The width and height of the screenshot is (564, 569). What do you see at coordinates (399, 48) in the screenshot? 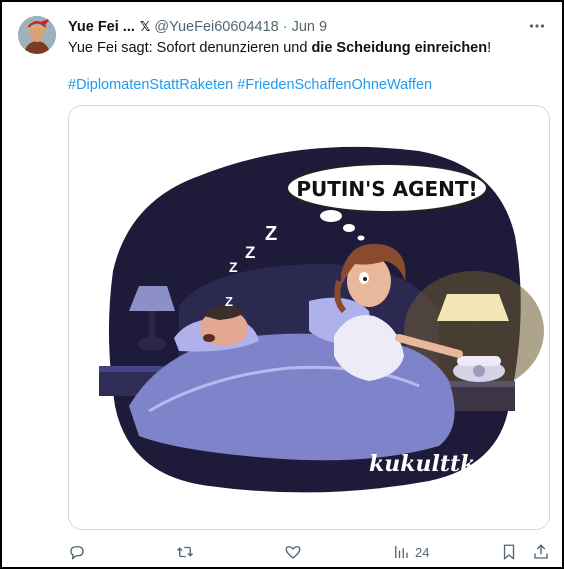
I see `tweet-text-bold: die Scheidung einreichen` at bounding box center [399, 48].